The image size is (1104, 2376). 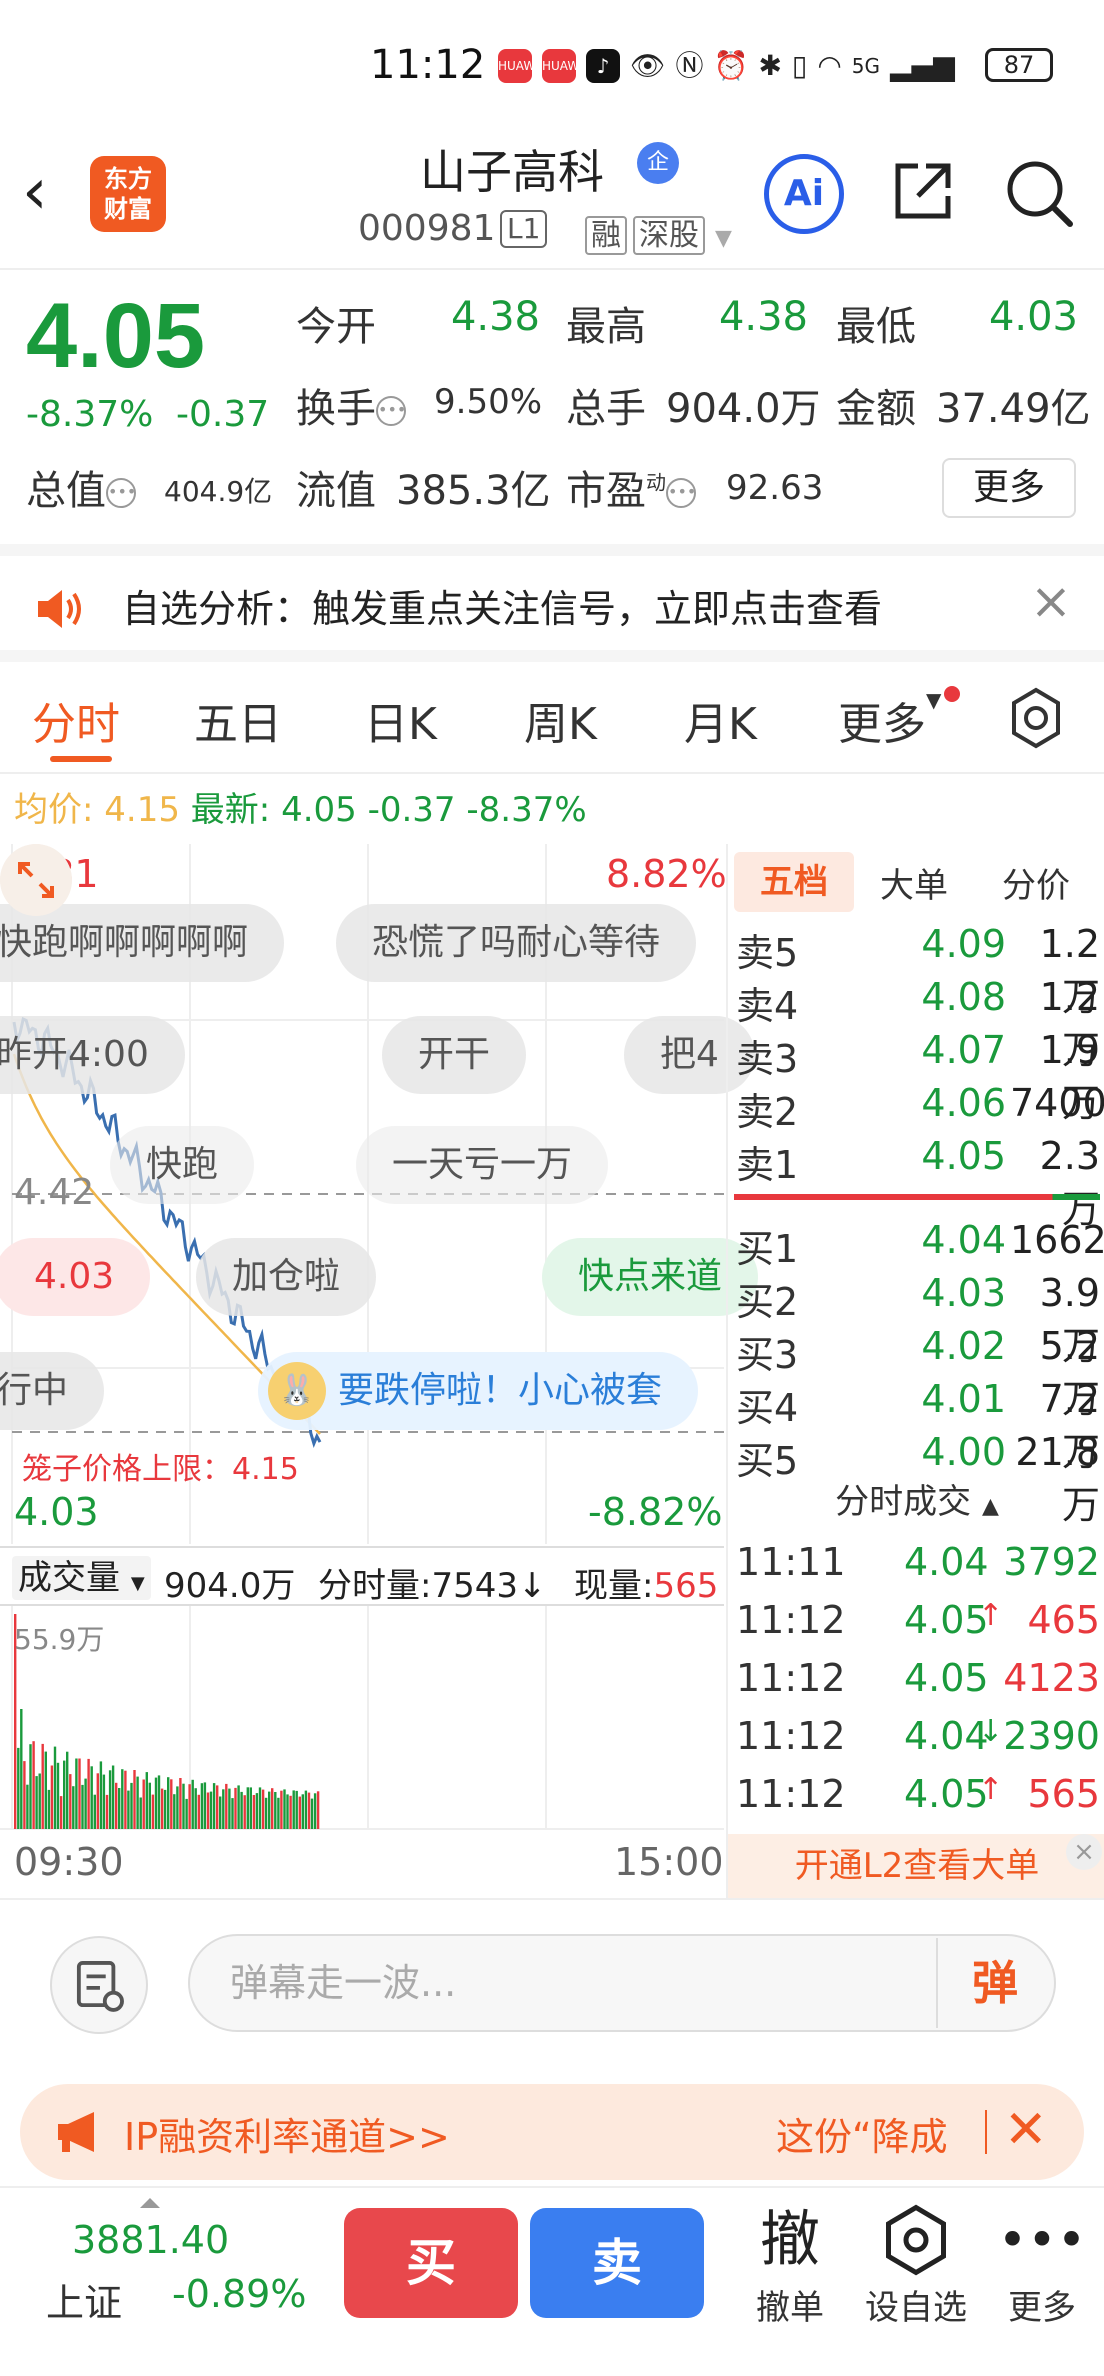 What do you see at coordinates (669, 1862) in the screenshot?
I see `time-axis-end: 15:00` at bounding box center [669, 1862].